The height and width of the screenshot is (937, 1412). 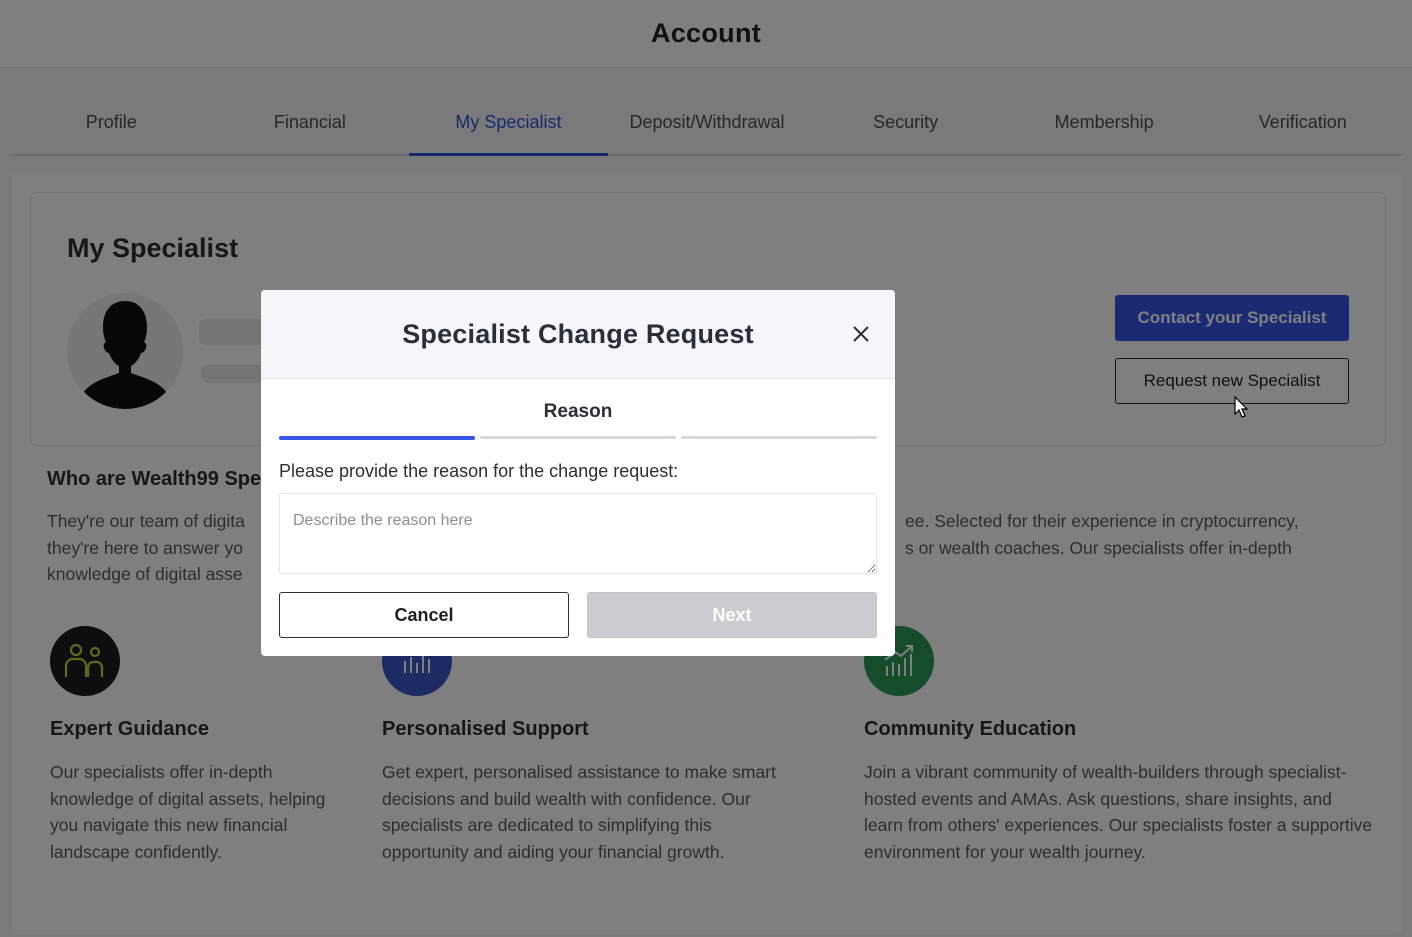 What do you see at coordinates (424, 615) in the screenshot?
I see `cancel-button: Cancel` at bounding box center [424, 615].